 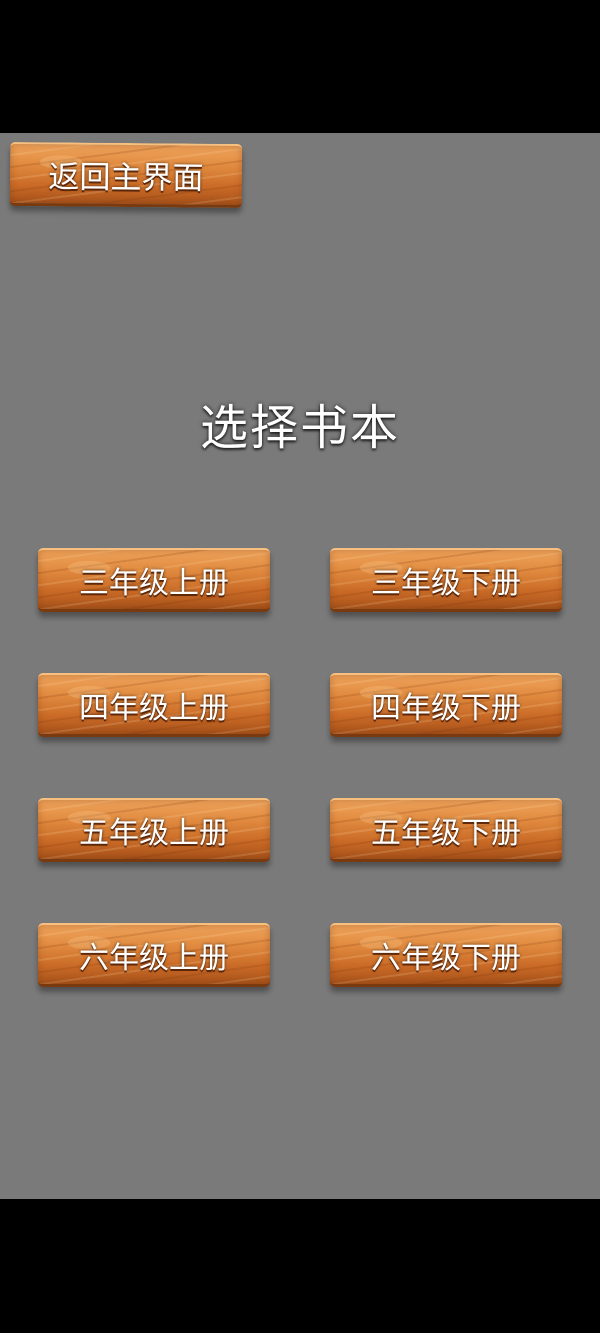 I want to click on book-label: 五年级下册, so click(x=446, y=833).